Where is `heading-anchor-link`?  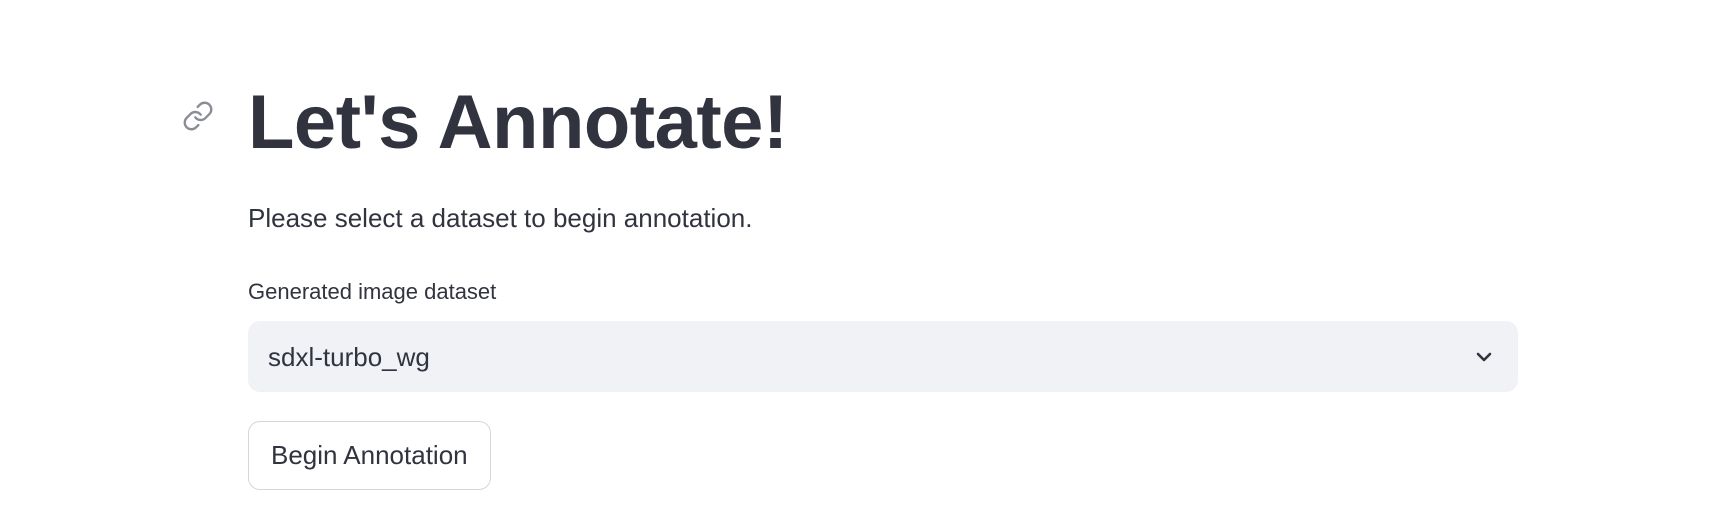
heading-anchor-link is located at coordinates (198, 118).